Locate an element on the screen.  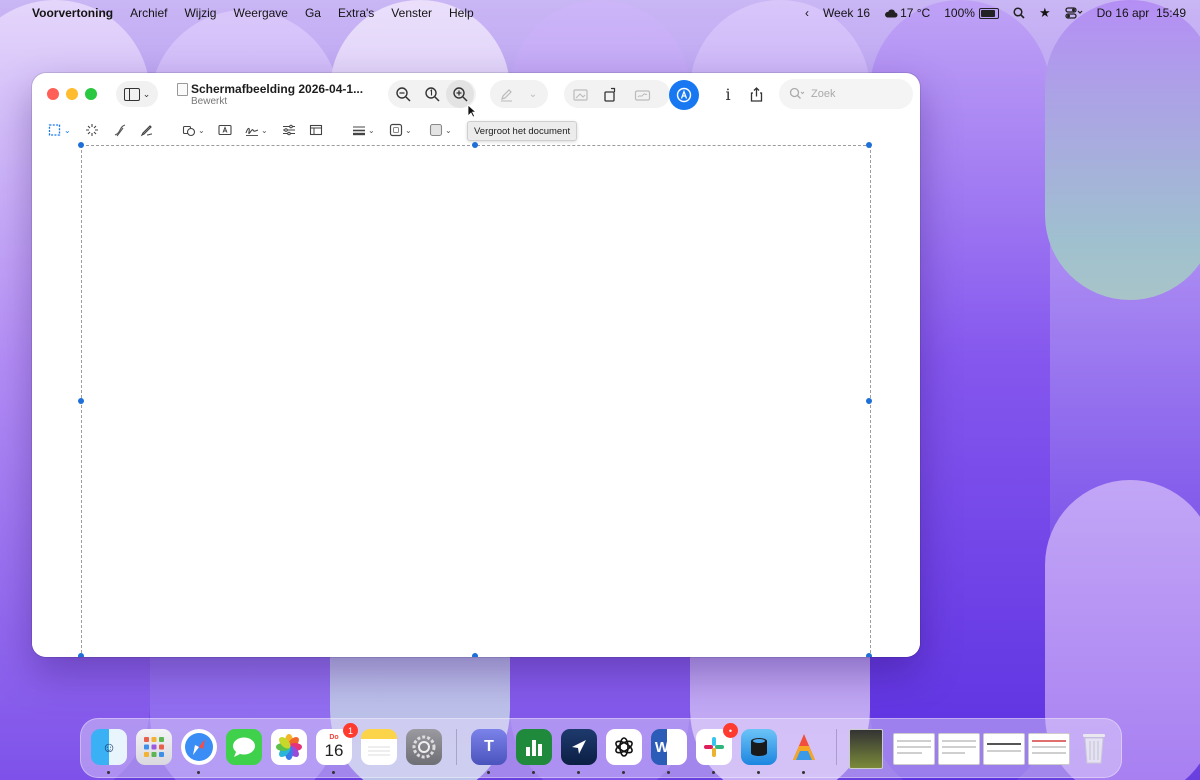
share-icon is located at coordinates (756, 94).